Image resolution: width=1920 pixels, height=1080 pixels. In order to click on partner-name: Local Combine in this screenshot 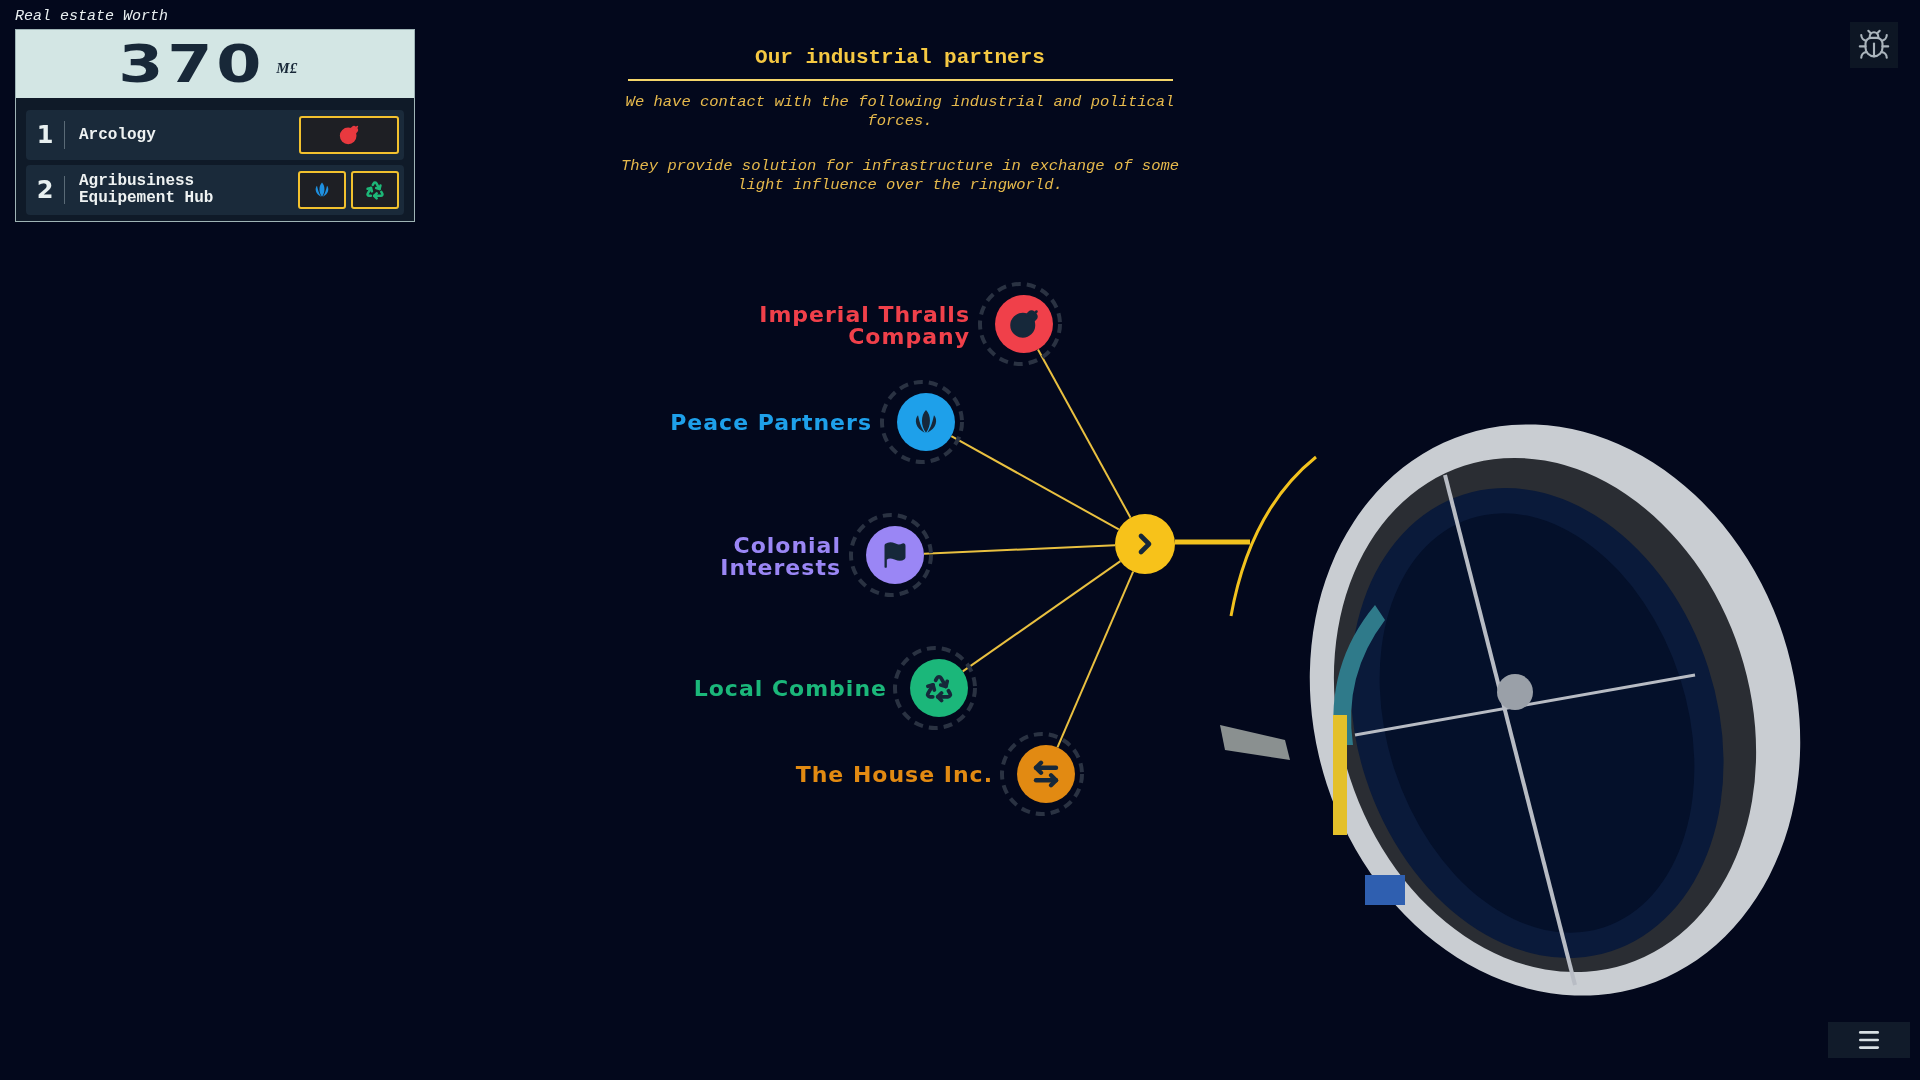, I will do `click(789, 689)`.